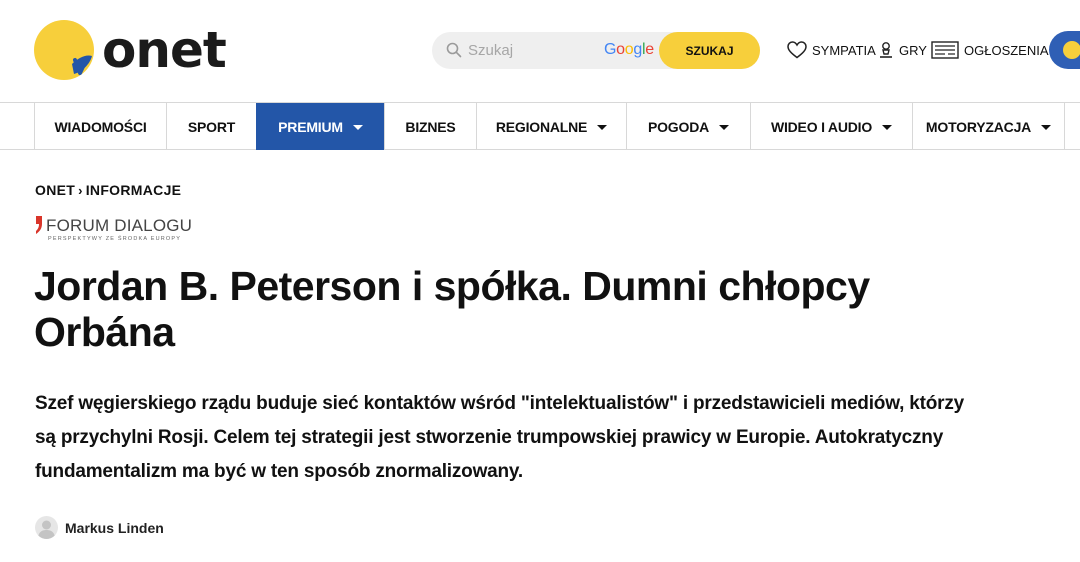 The width and height of the screenshot is (1080, 562). Describe the element at coordinates (629, 49) in the screenshot. I see `google-logo: Google` at that location.